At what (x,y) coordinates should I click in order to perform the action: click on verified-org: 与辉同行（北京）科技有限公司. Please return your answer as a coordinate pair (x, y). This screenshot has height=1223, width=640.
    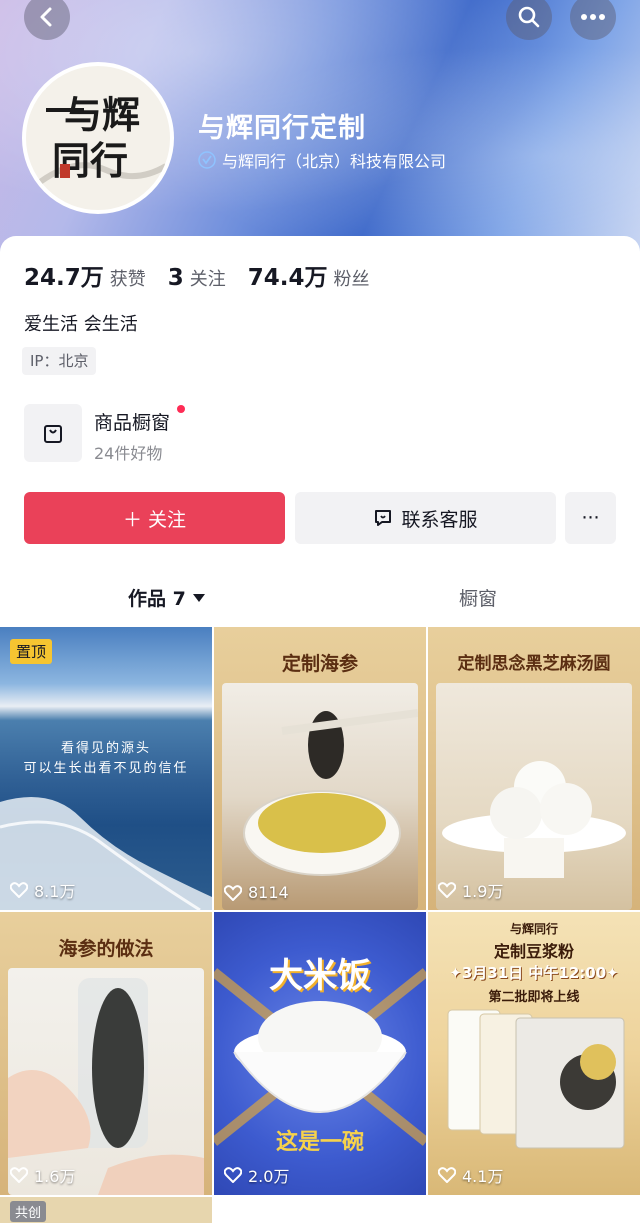
    Looking at the image, I should click on (322, 160).